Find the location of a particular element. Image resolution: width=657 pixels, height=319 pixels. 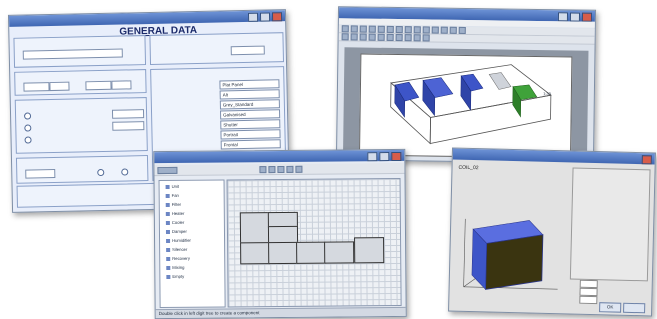

drawing-canvas: 1:30 is located at coordinates (466, 103).